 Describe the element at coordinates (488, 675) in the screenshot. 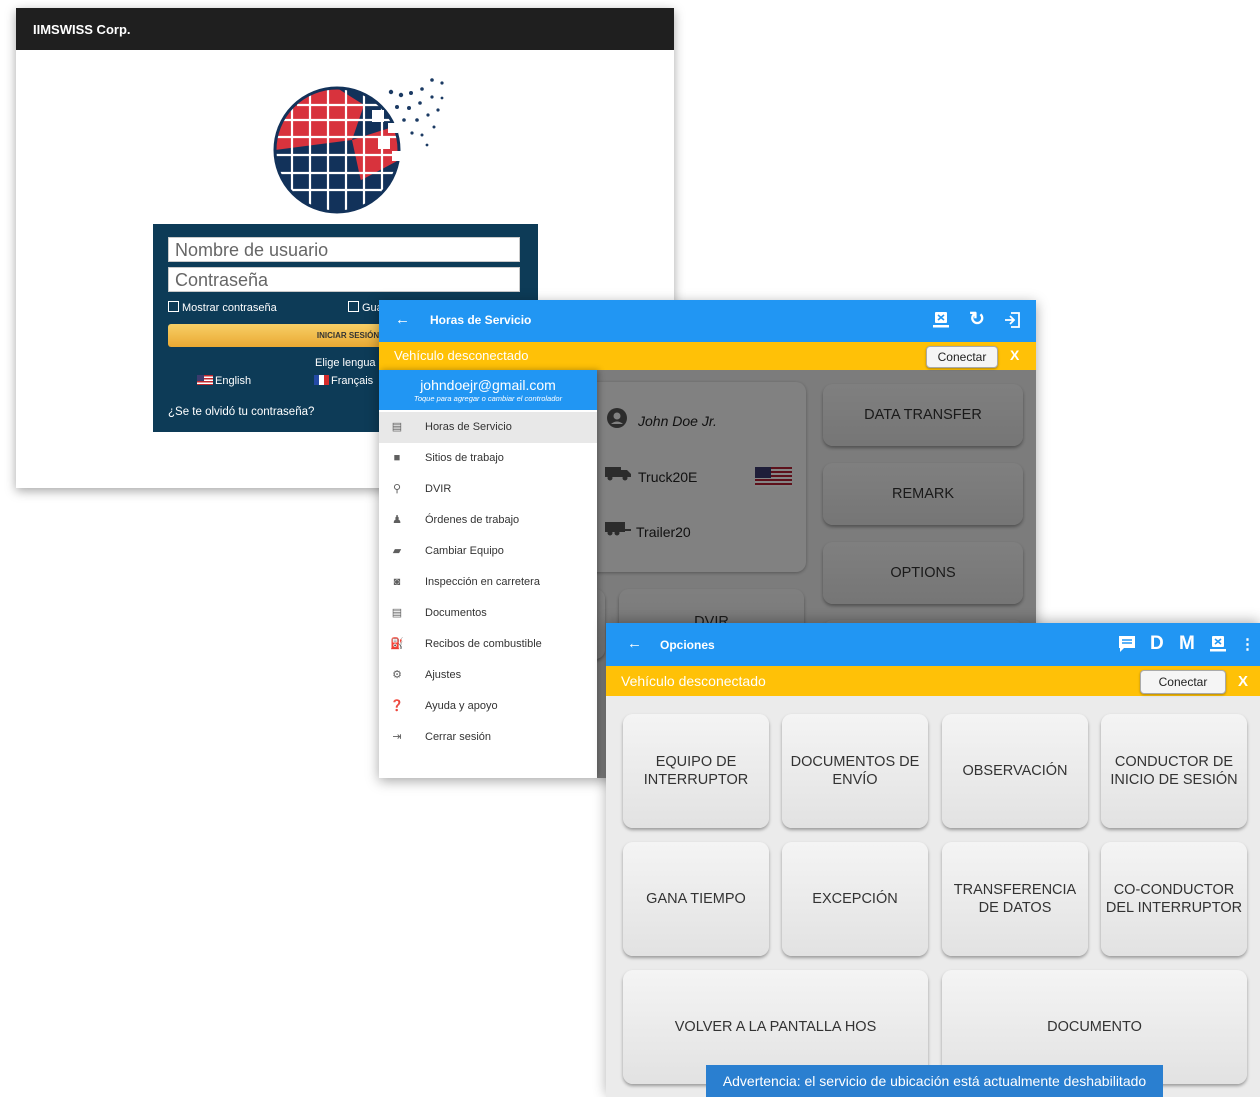

I see `menu-item-settings: ⚙ Ajustes` at that location.